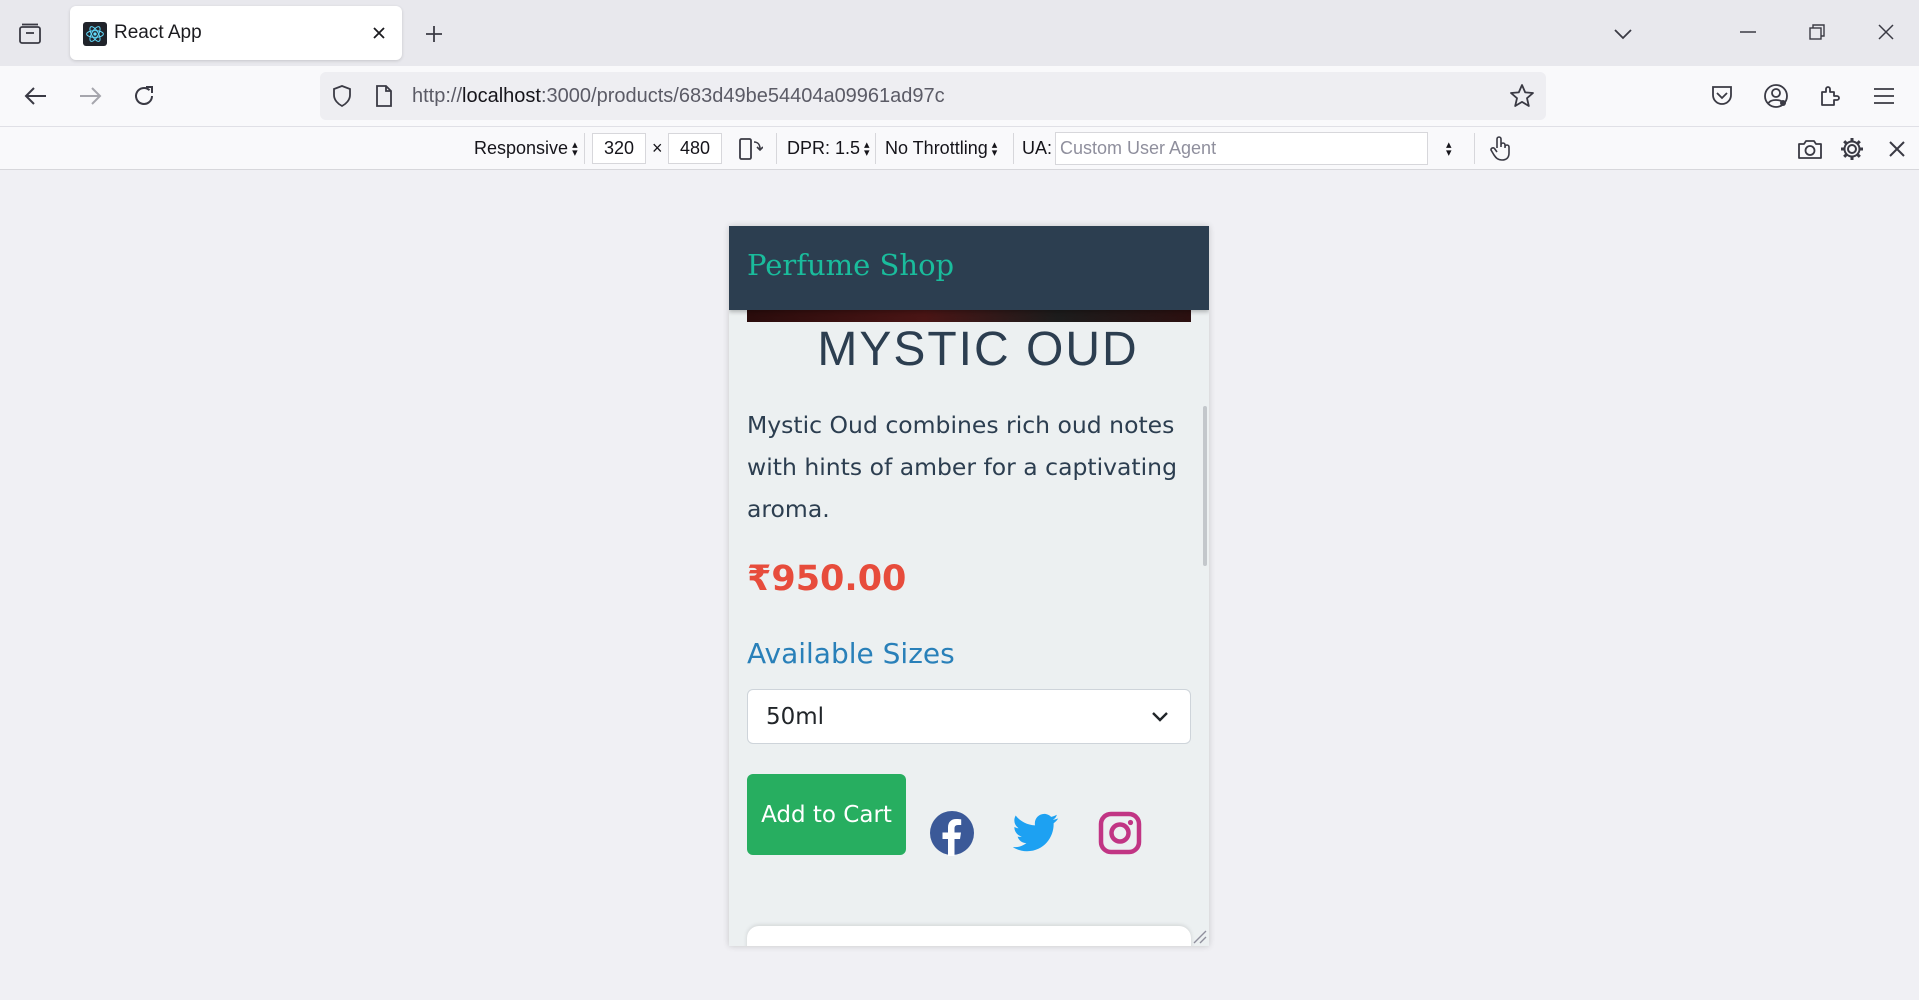  Describe the element at coordinates (236, 33) in the screenshot. I see `tab-react-app: React App` at that location.